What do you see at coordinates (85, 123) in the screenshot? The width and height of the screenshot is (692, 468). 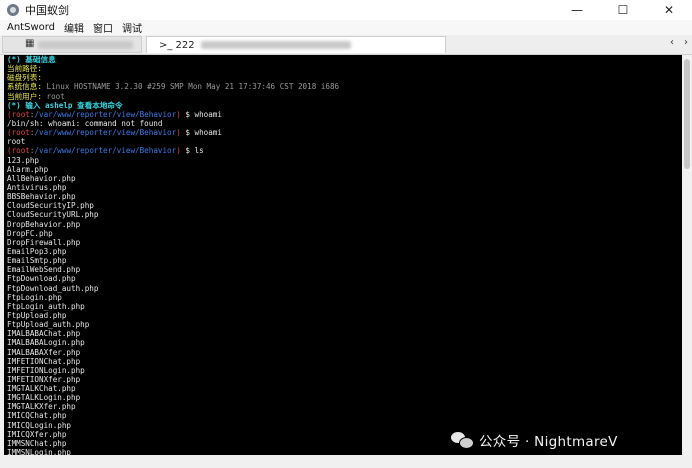 I see `terminal-output-line: /bin/sh: whoami: command not found` at bounding box center [85, 123].